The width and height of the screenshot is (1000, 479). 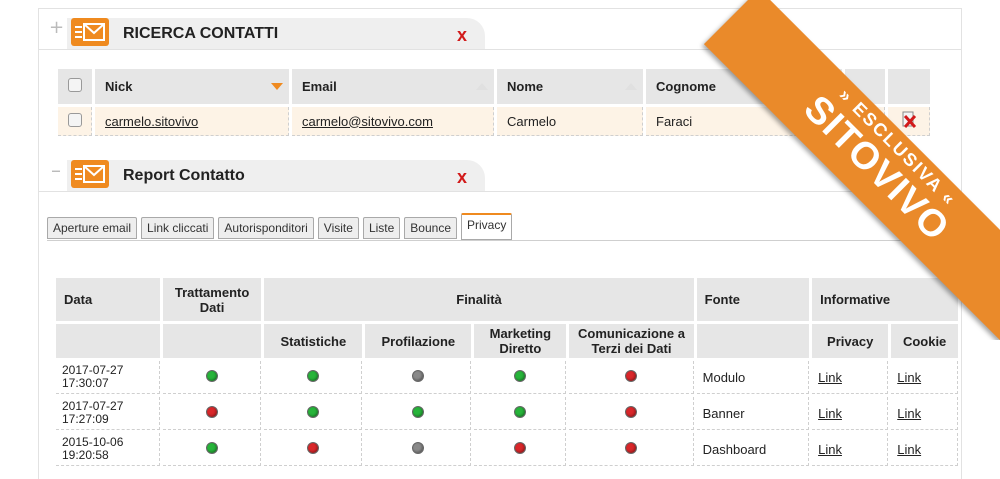 What do you see at coordinates (462, 35) in the screenshot?
I see `close-search-panel-icon: x` at bounding box center [462, 35].